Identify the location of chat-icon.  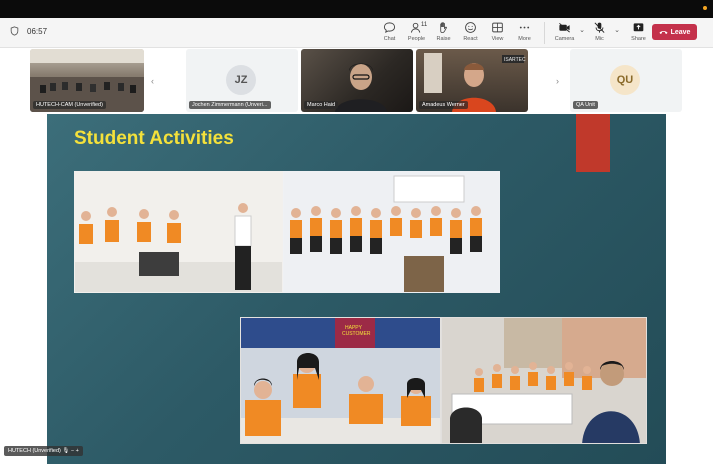
(389, 28).